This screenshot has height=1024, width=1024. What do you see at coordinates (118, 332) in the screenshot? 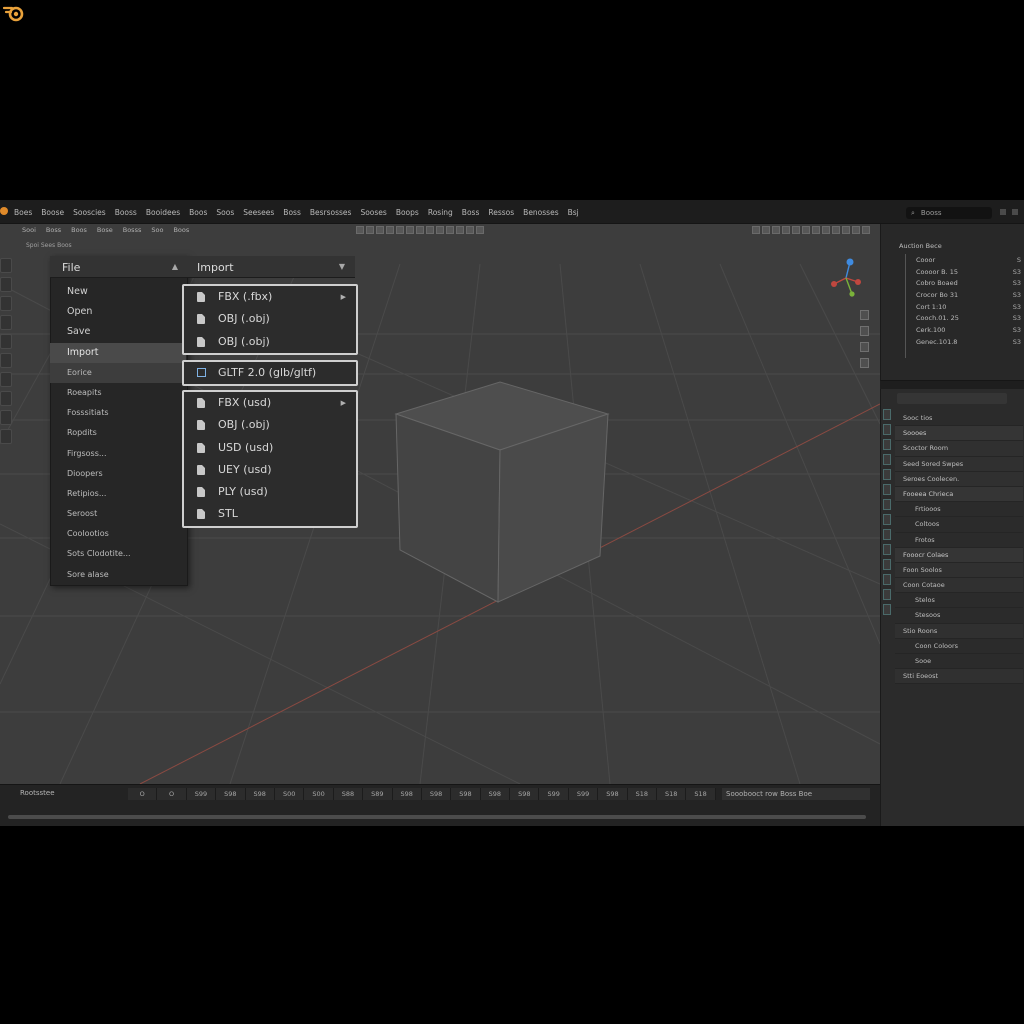
I see `file-menu-item: Save` at bounding box center [118, 332].